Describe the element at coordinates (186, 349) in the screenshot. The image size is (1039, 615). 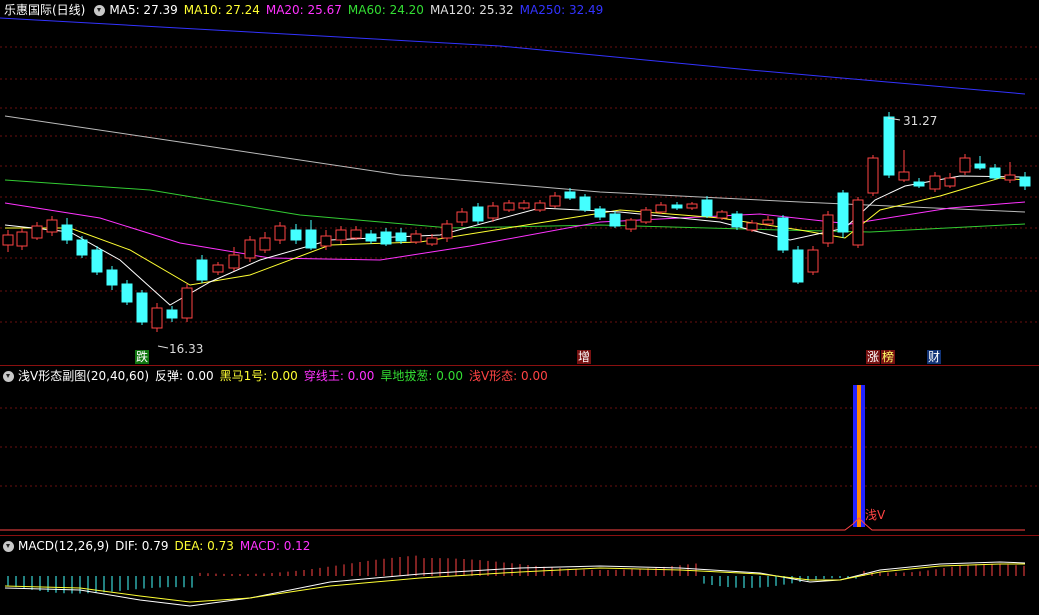
I see `low-price-label: 16.33` at that location.